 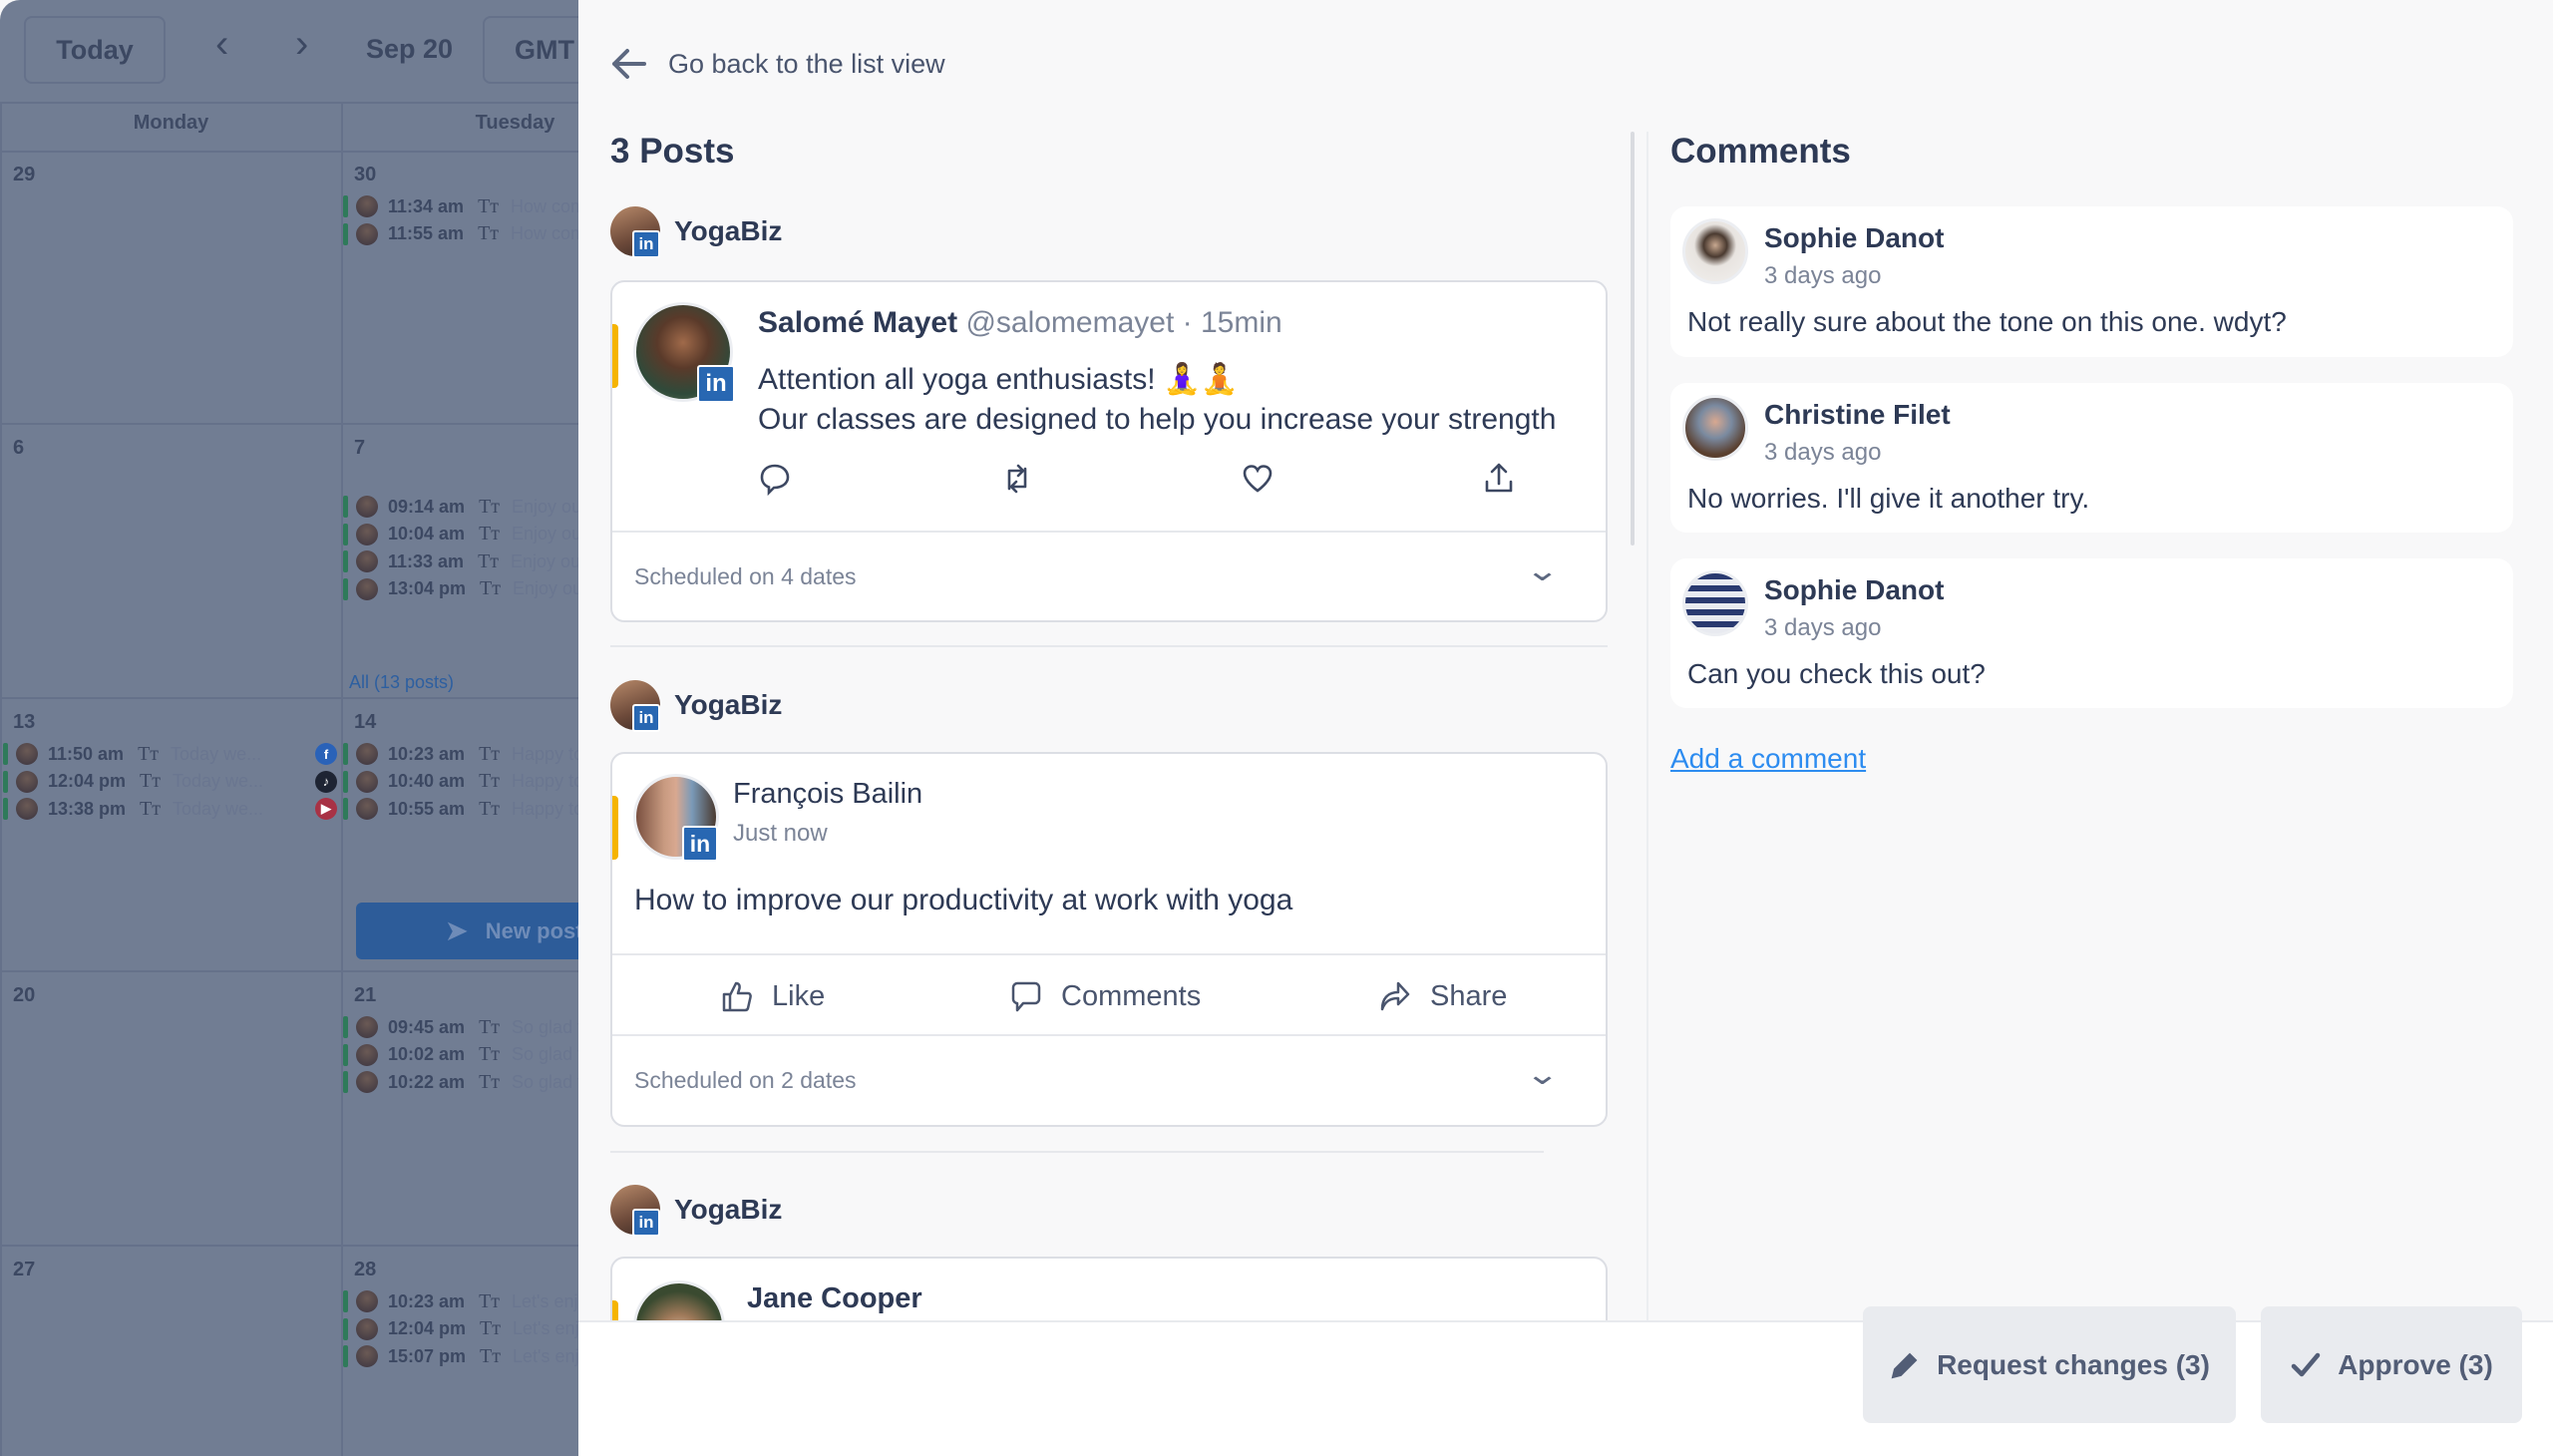 I want to click on today-button: Today, so click(x=95, y=50).